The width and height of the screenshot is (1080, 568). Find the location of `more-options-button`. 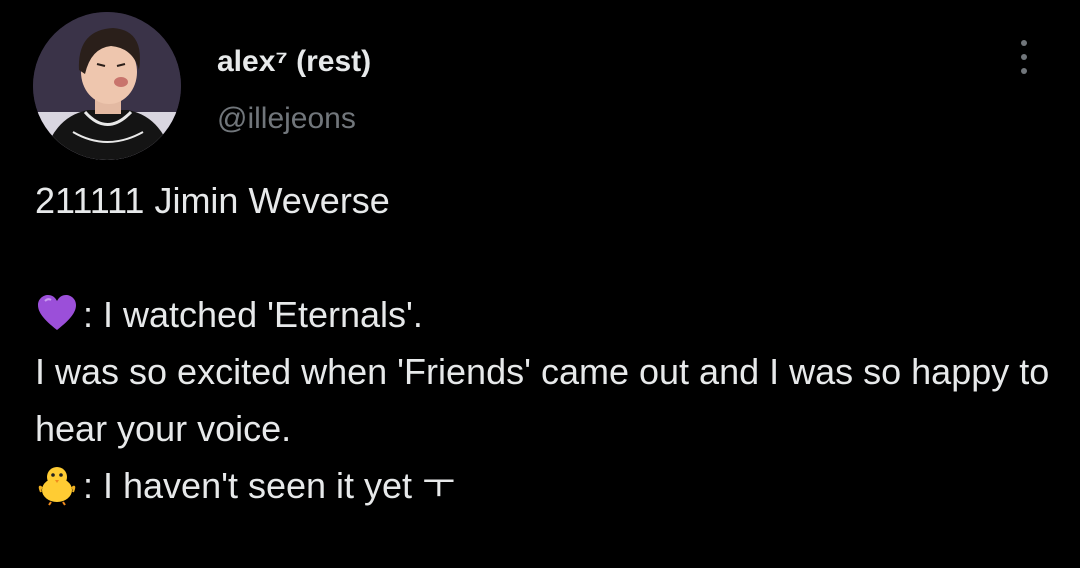

more-options-button is located at coordinates (1024, 57).